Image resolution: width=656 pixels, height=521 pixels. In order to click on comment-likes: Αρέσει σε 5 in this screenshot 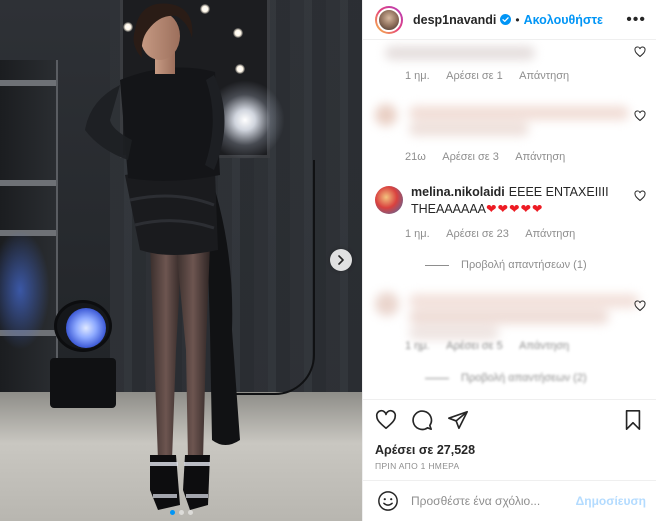, I will do `click(474, 346)`.